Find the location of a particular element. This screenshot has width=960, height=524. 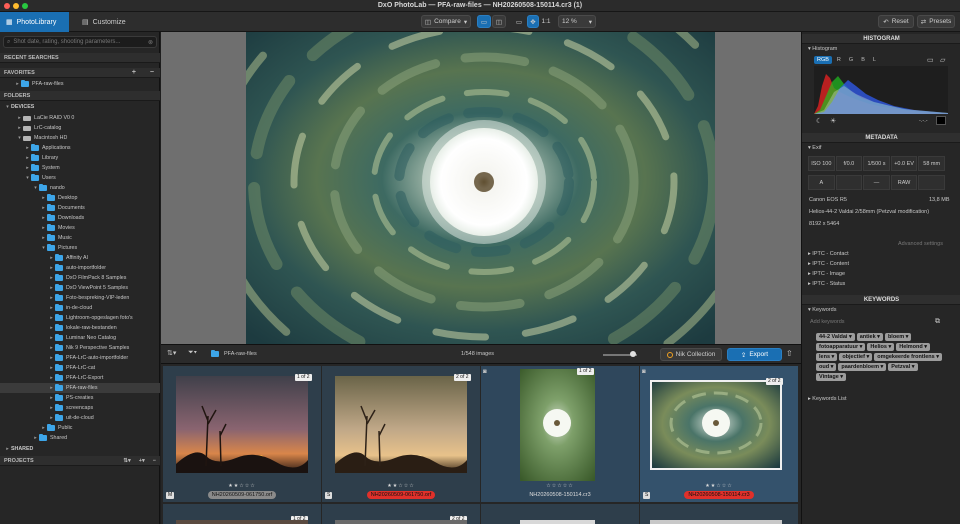

thumbnail-cell: ◙ 1 of 2 ☆☆☆☆☆ NH20260508-150114.cr3 is located at coordinates (560, 434).